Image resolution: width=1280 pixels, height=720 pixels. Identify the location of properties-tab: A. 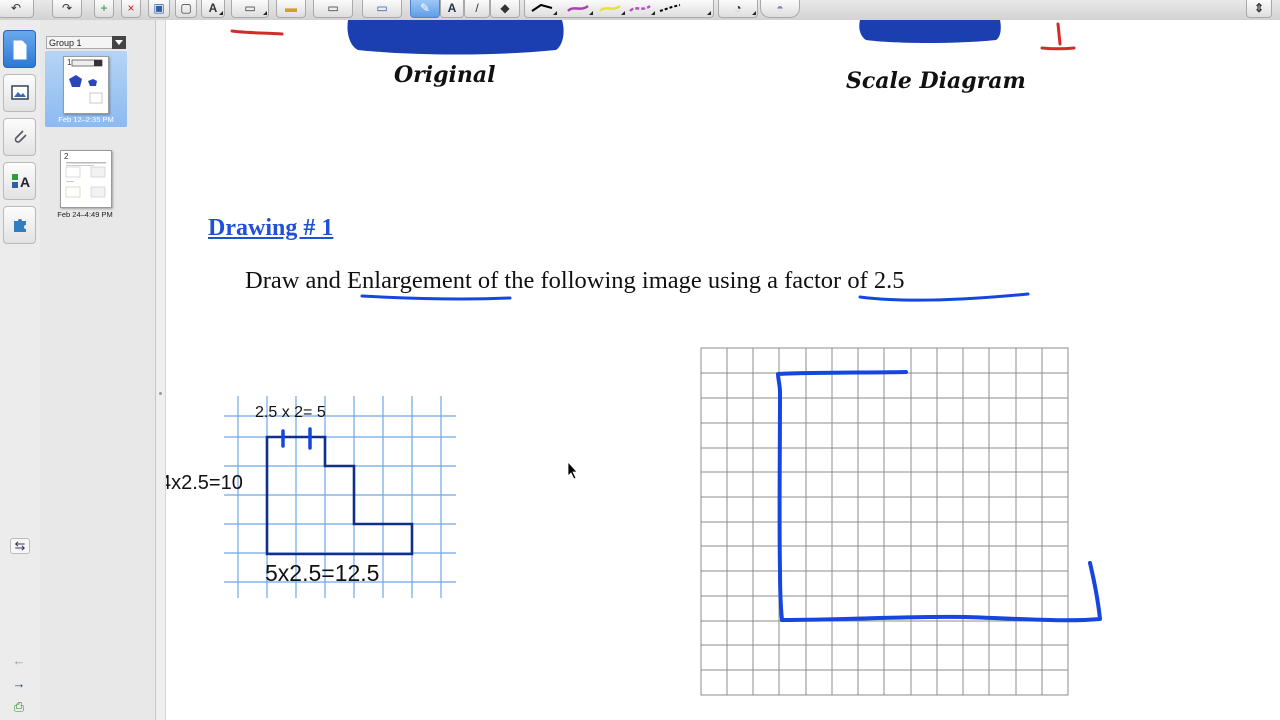
(19, 181).